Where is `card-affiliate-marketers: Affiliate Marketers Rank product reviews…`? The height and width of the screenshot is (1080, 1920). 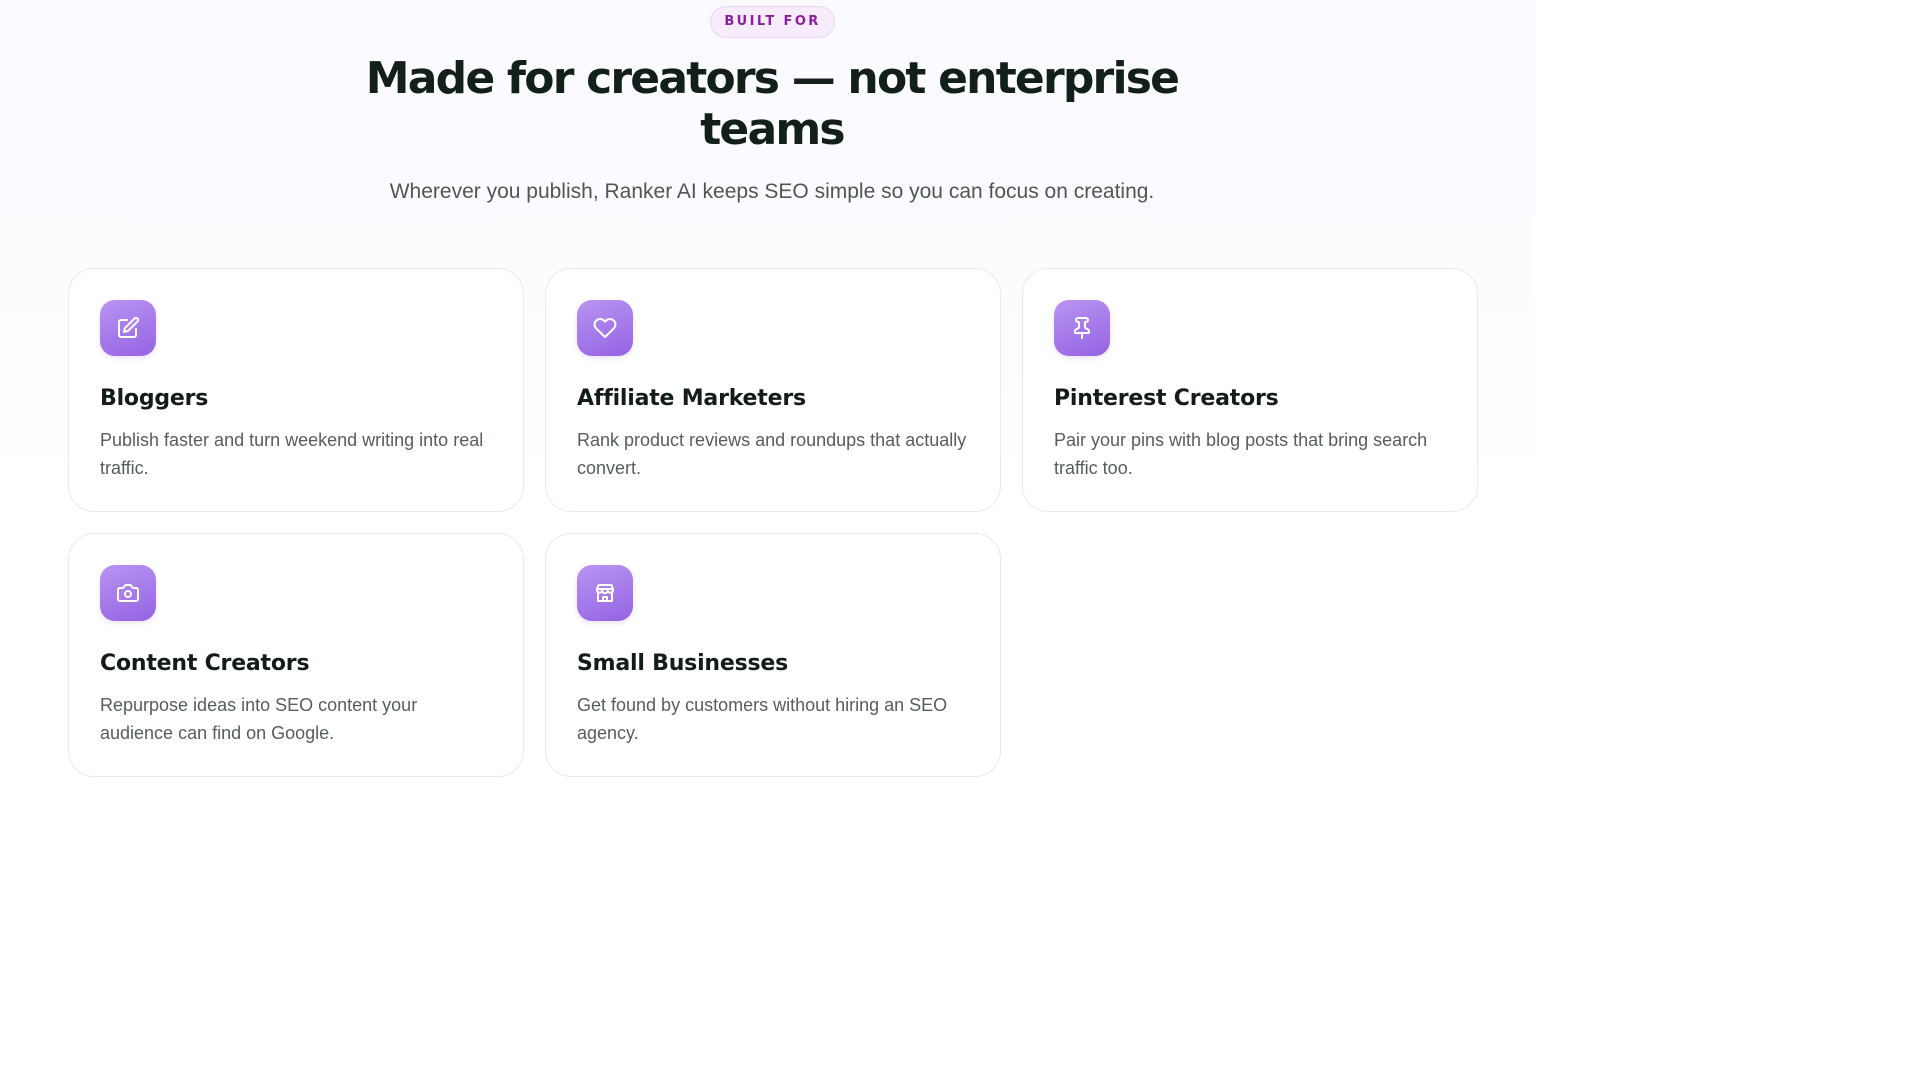 card-affiliate-marketers: Affiliate Marketers Rank product reviews… is located at coordinates (773, 390).